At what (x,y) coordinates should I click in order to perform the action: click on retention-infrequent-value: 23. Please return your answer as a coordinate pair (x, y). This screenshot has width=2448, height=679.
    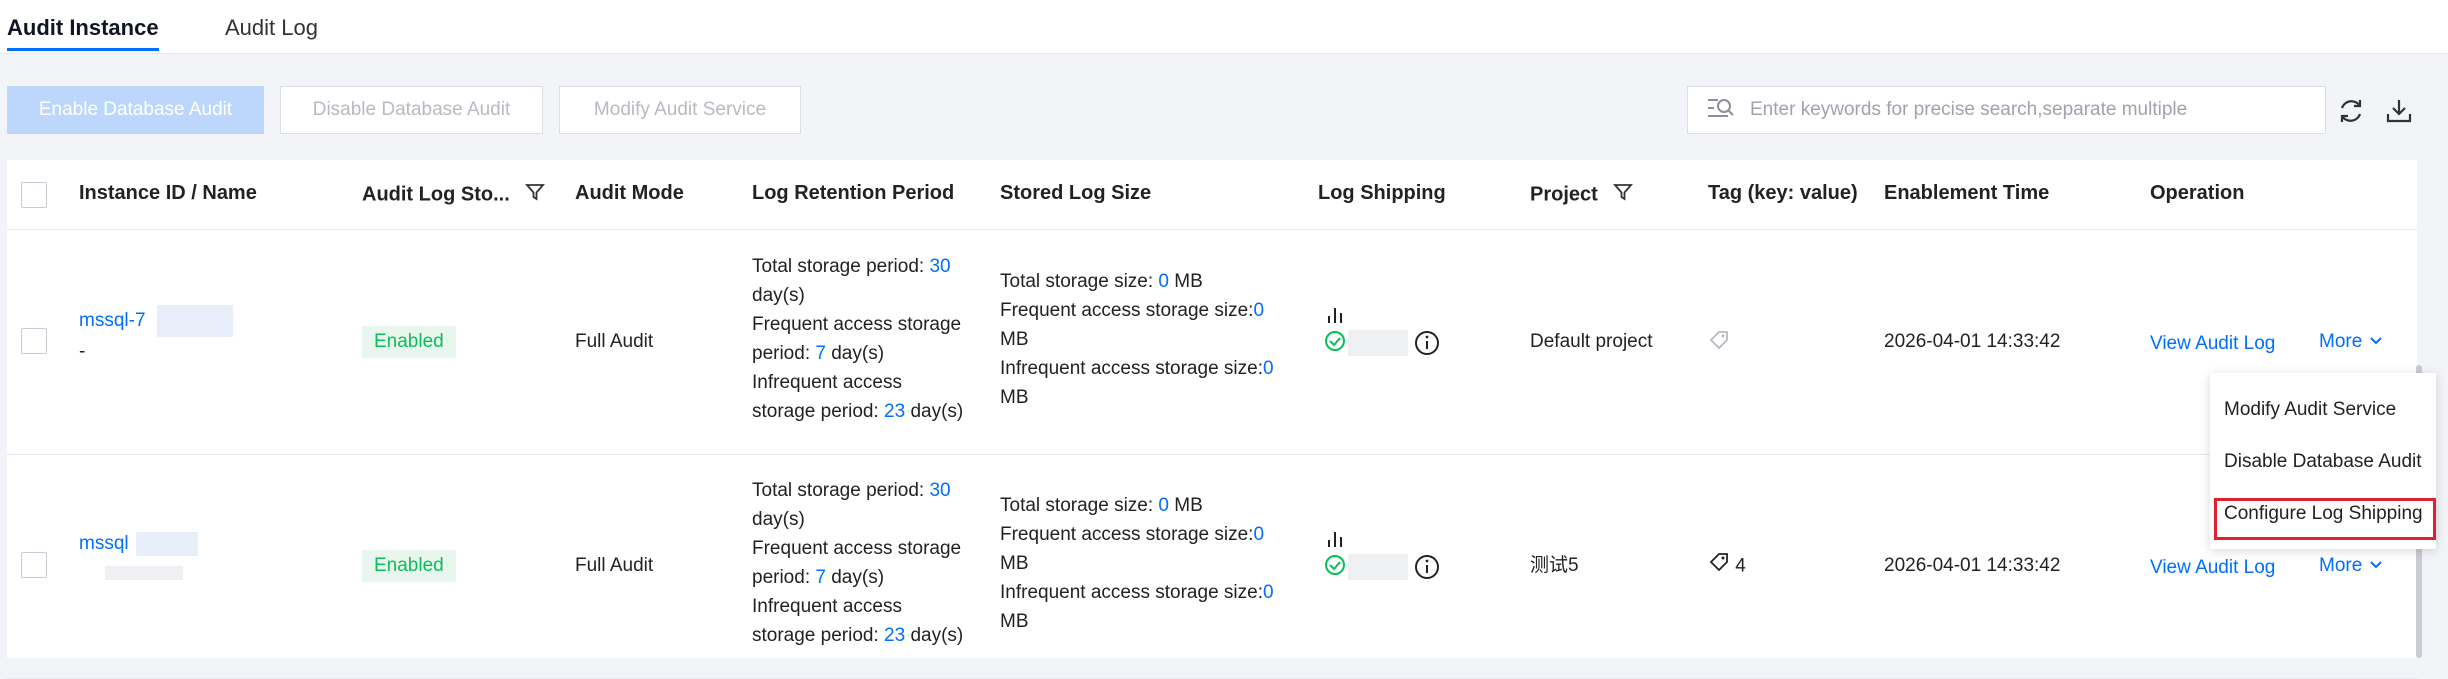
    Looking at the image, I should click on (895, 411).